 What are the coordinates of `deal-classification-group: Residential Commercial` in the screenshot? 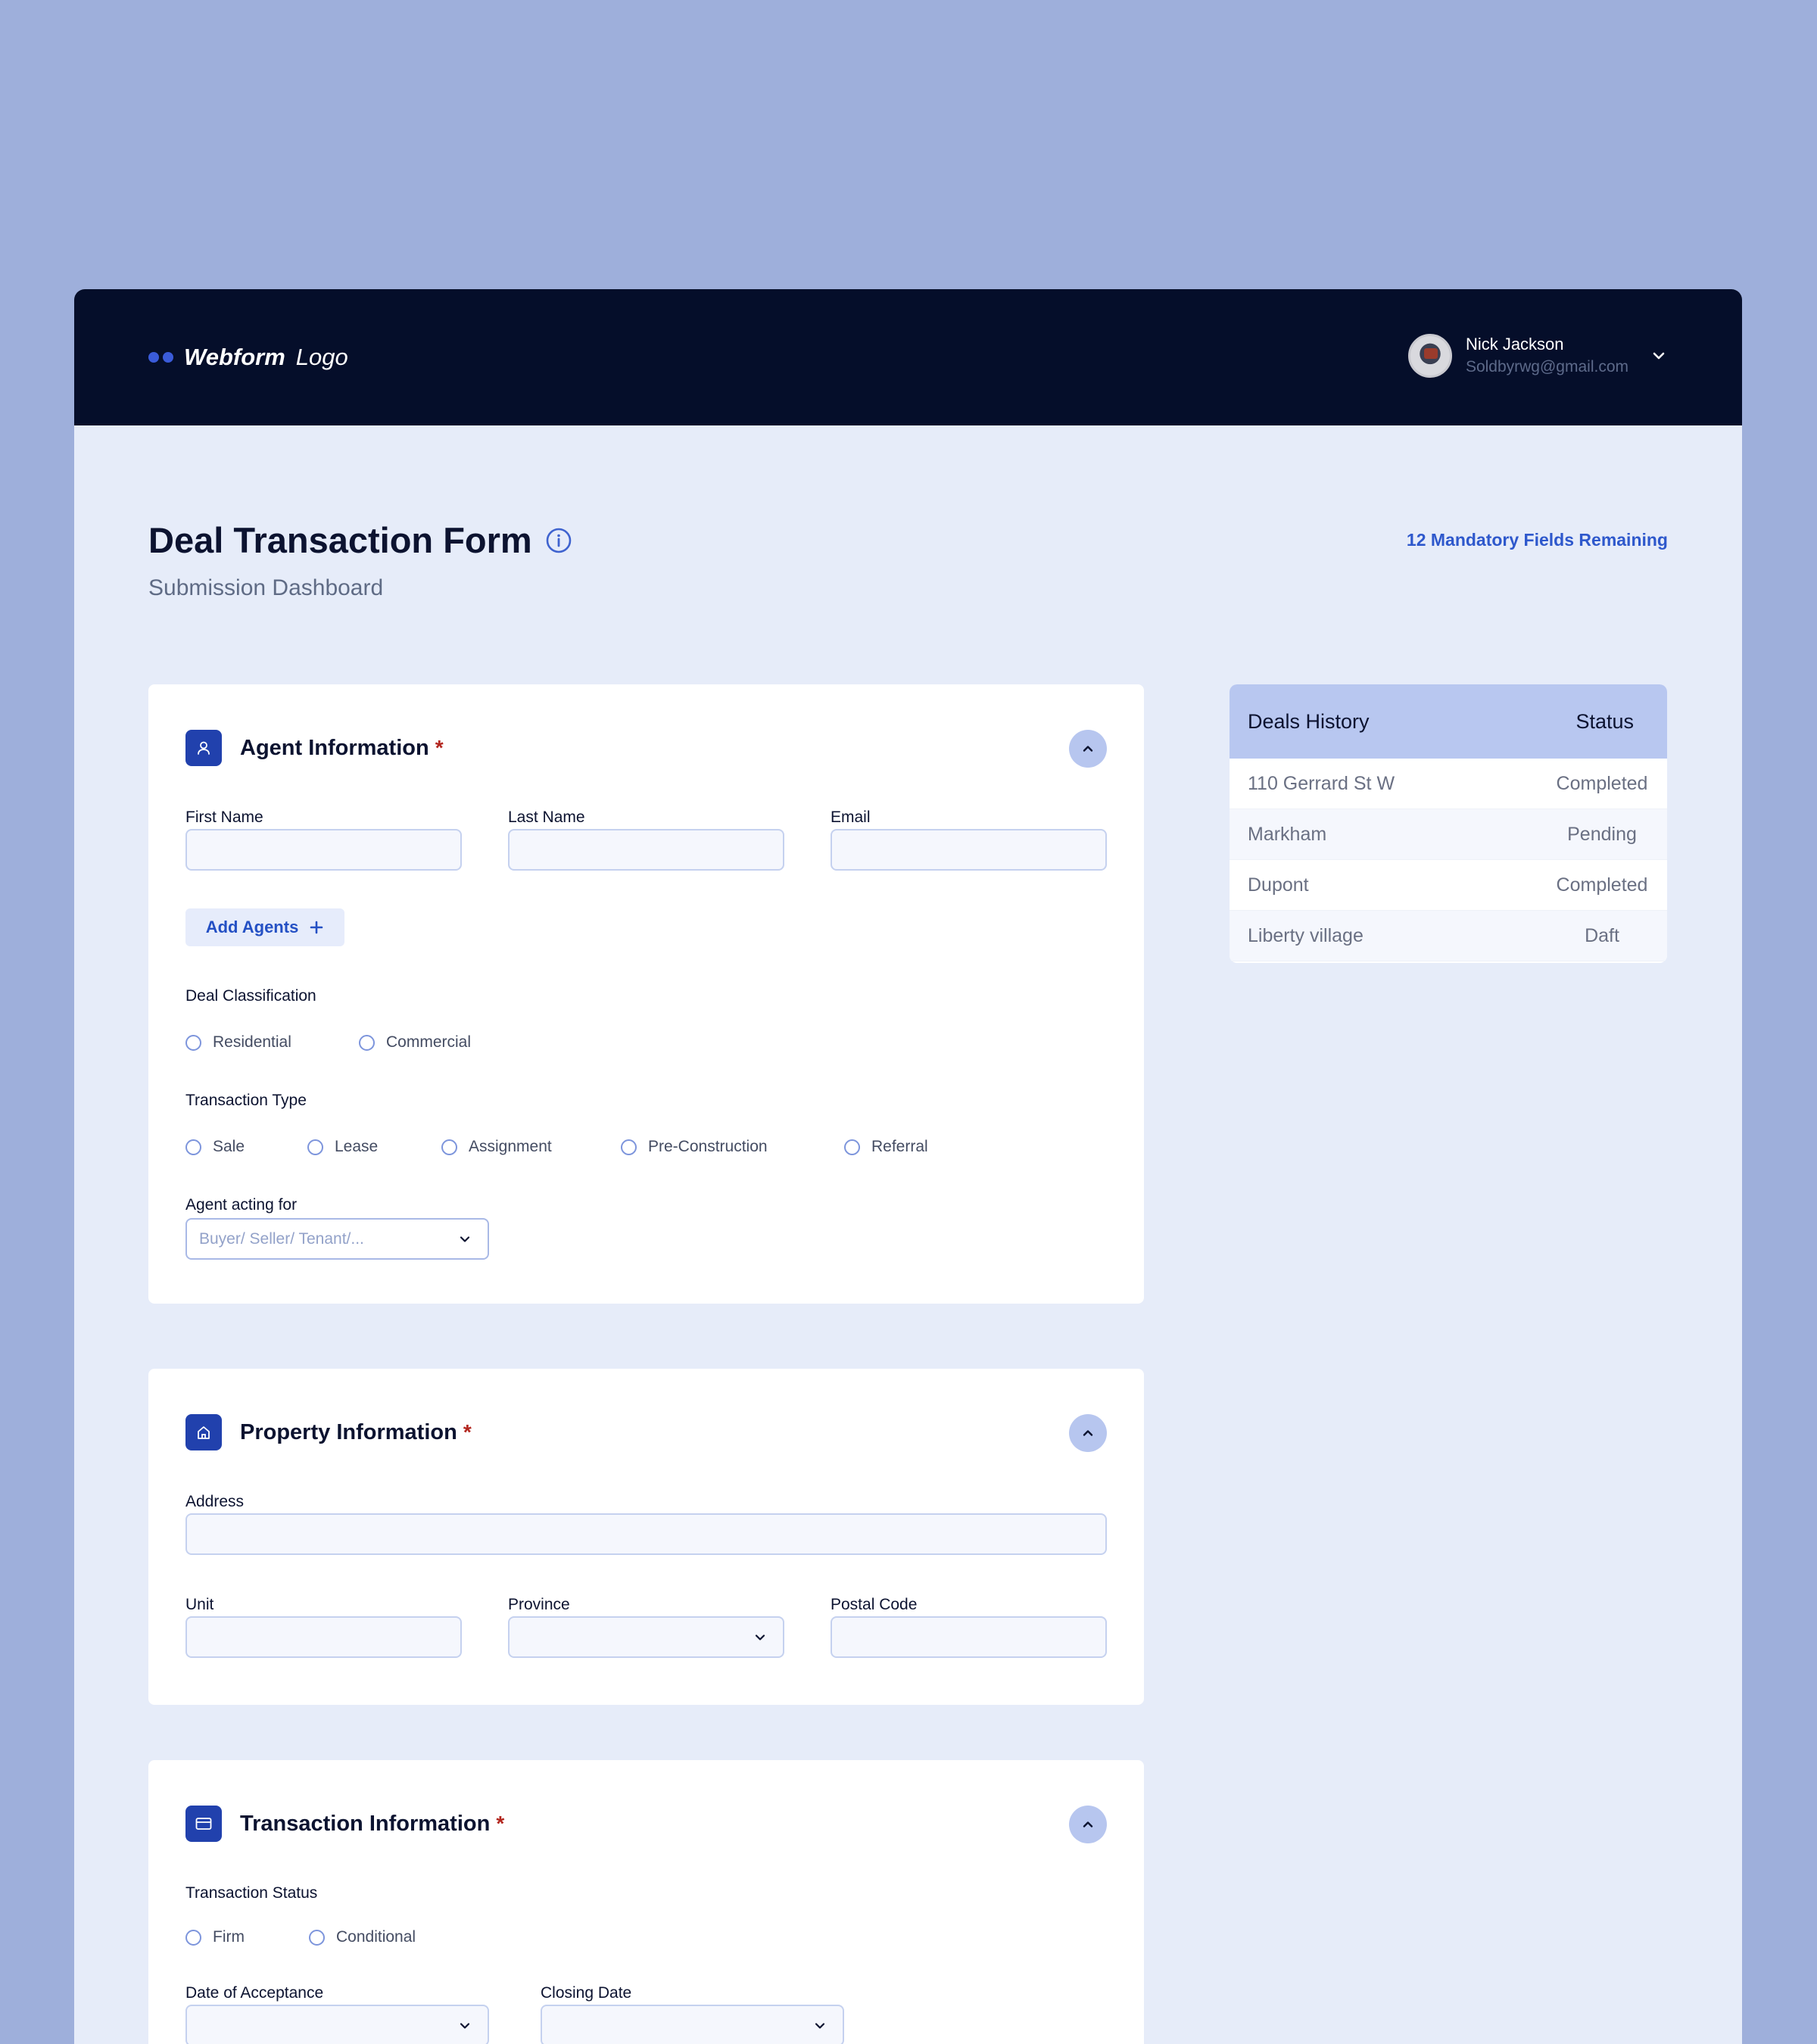 It's located at (328, 1042).